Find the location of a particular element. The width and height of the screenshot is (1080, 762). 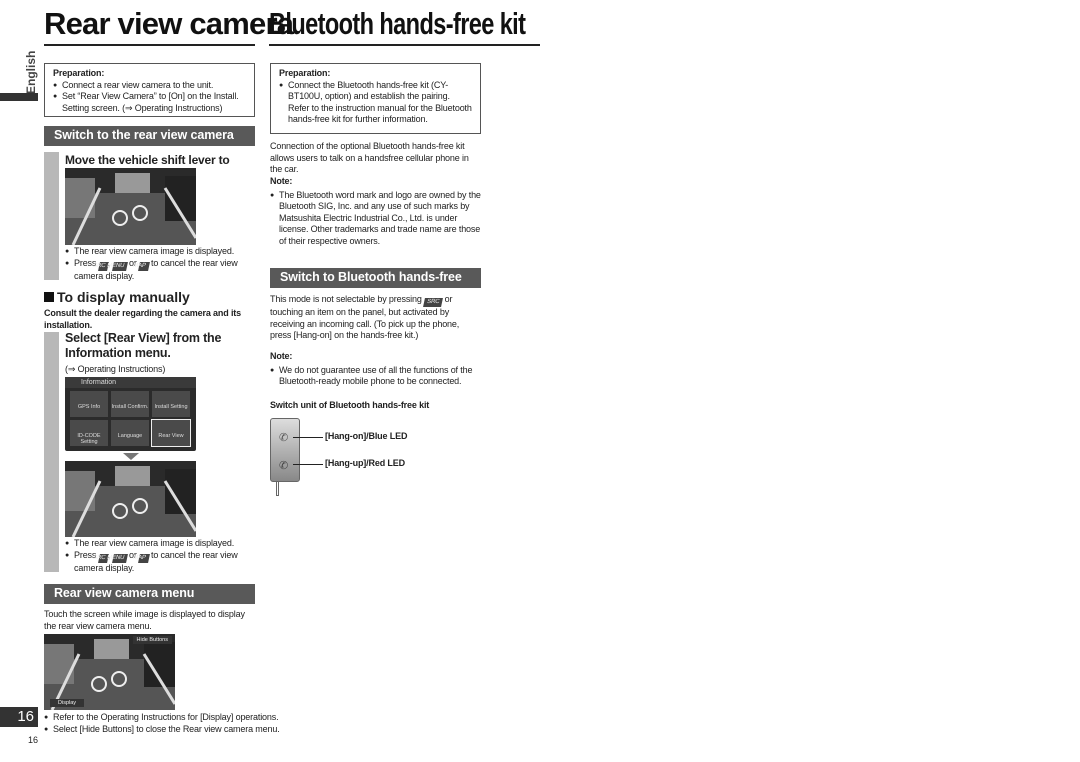

page-title-rear-camera: Rear view camera is located at coordinates (169, 23).